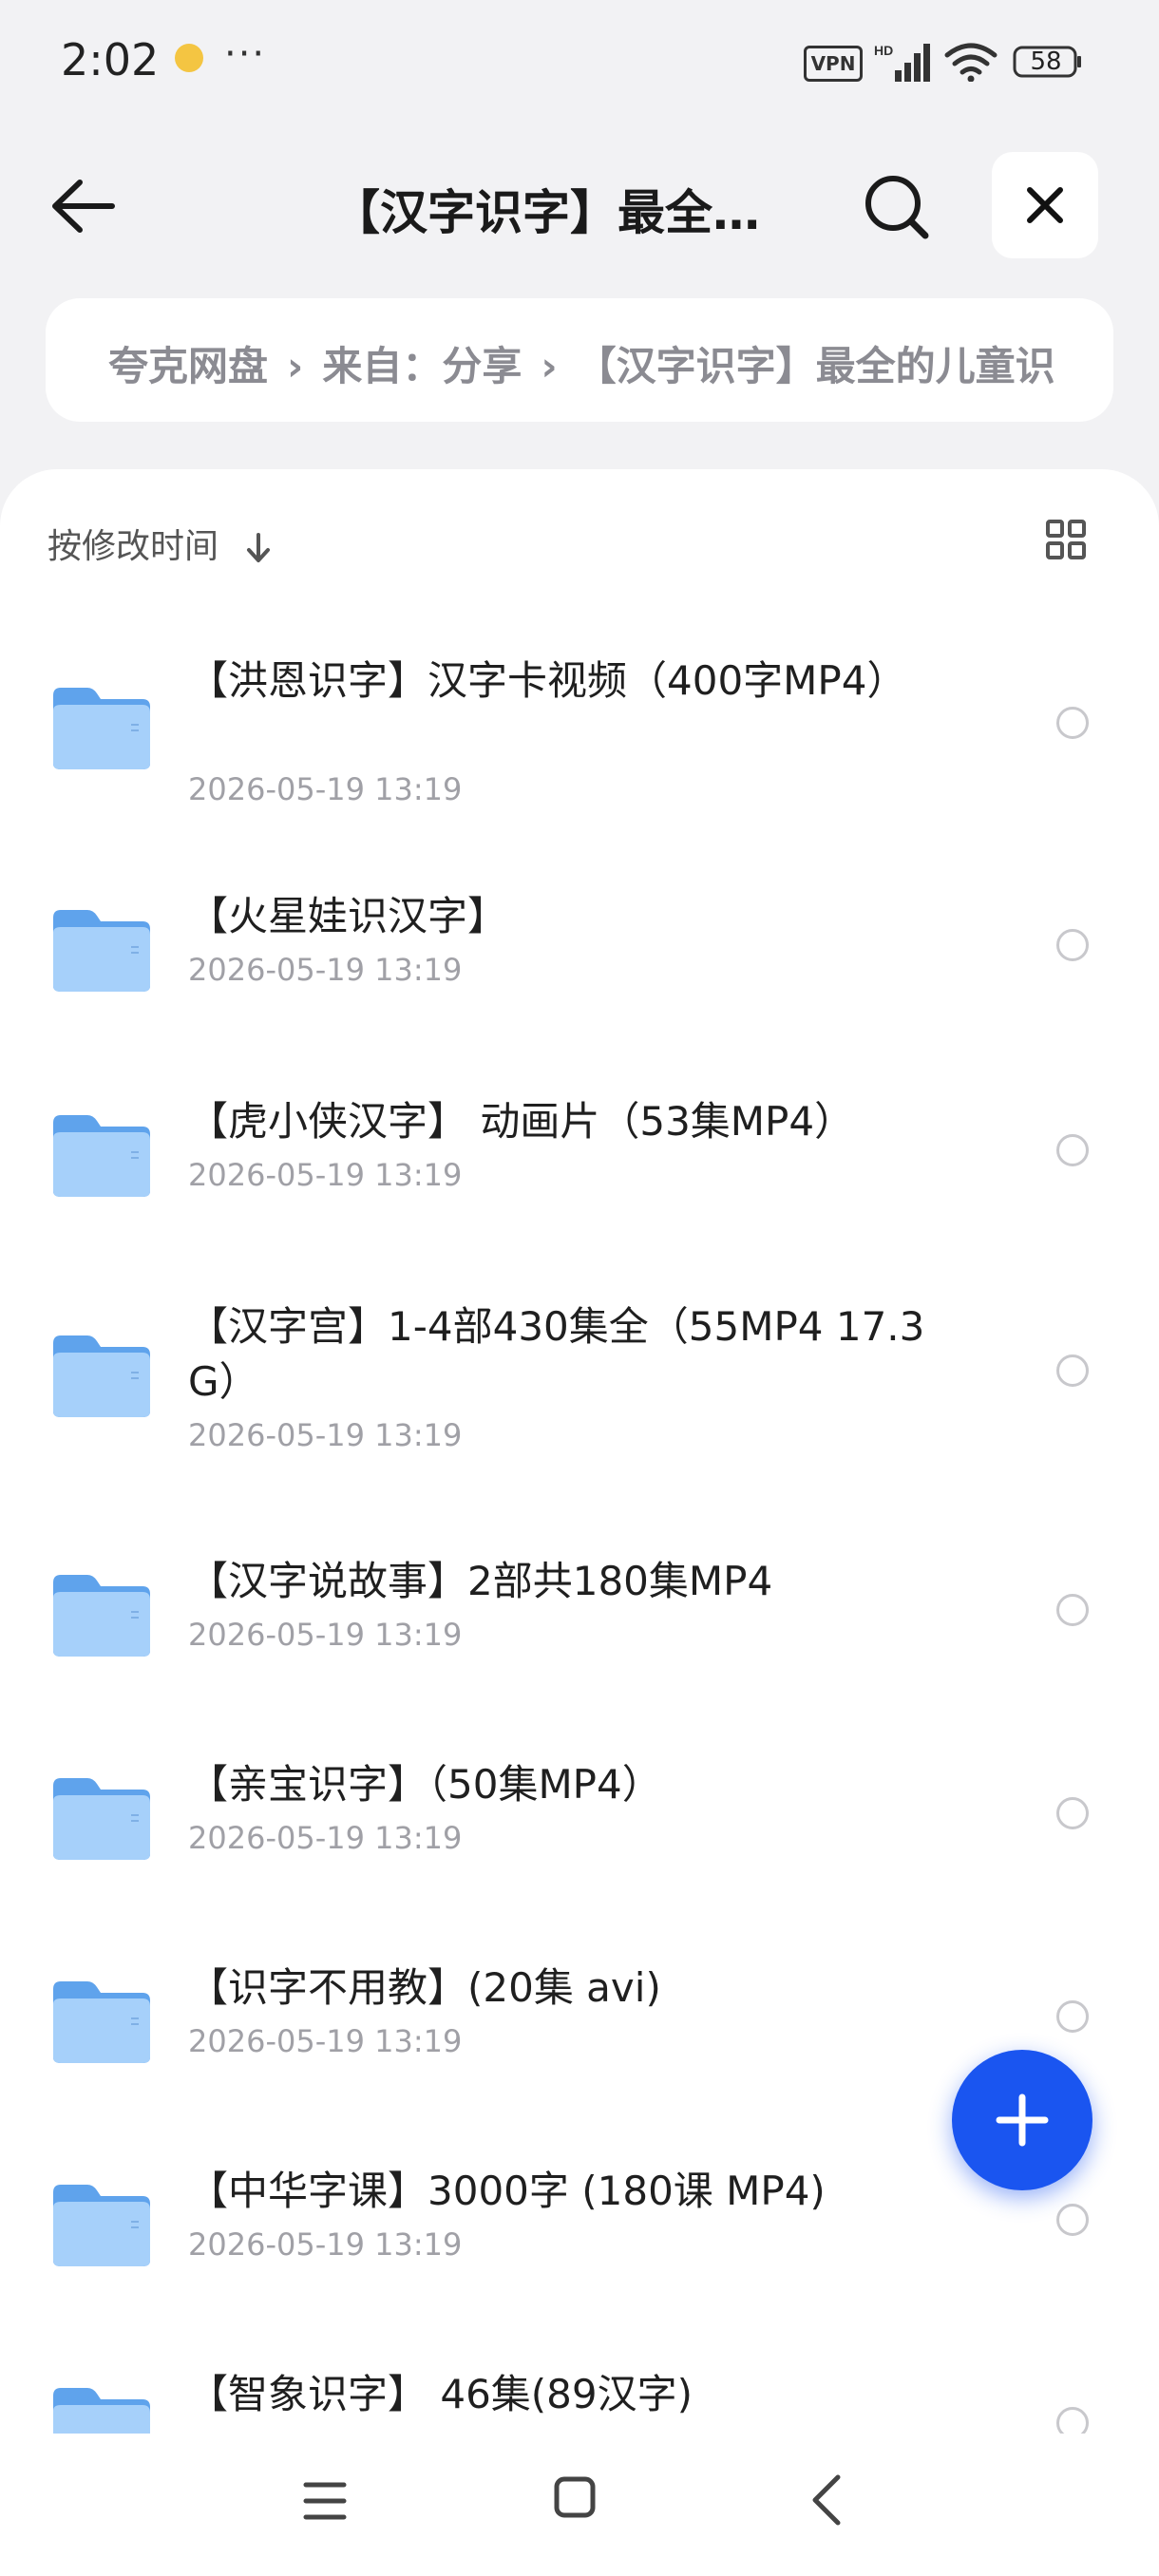 The image size is (1159, 2576). I want to click on svg-text: HD, so click(883, 50).